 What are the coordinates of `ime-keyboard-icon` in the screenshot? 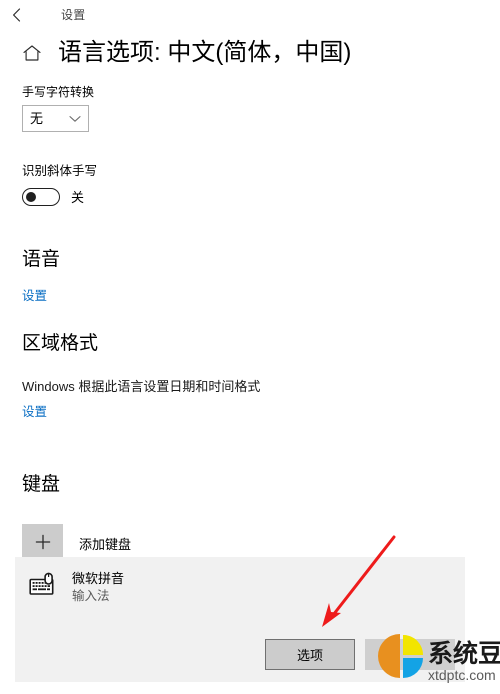 It's located at (44, 585).